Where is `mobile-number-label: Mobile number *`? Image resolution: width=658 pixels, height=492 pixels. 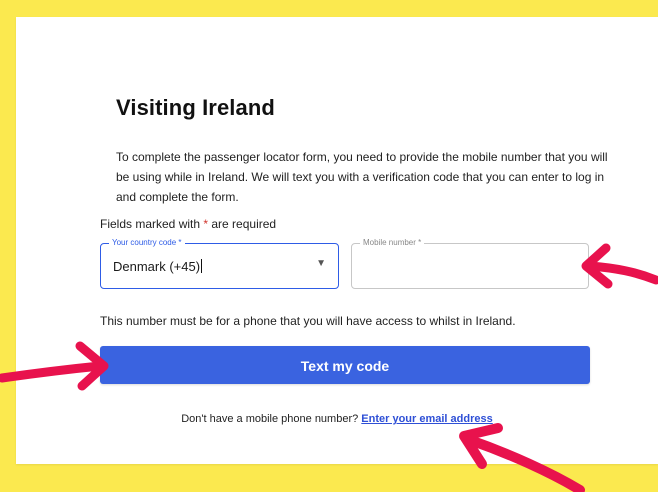 mobile-number-label: Mobile number * is located at coordinates (392, 243).